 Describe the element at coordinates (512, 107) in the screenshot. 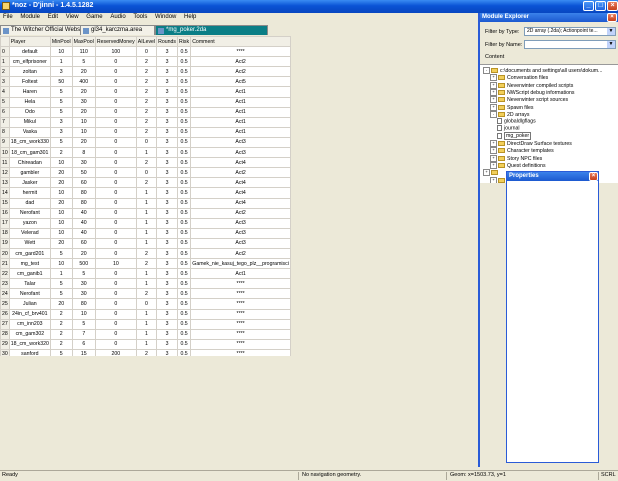

I see `tree-item: + Spawn files` at that location.